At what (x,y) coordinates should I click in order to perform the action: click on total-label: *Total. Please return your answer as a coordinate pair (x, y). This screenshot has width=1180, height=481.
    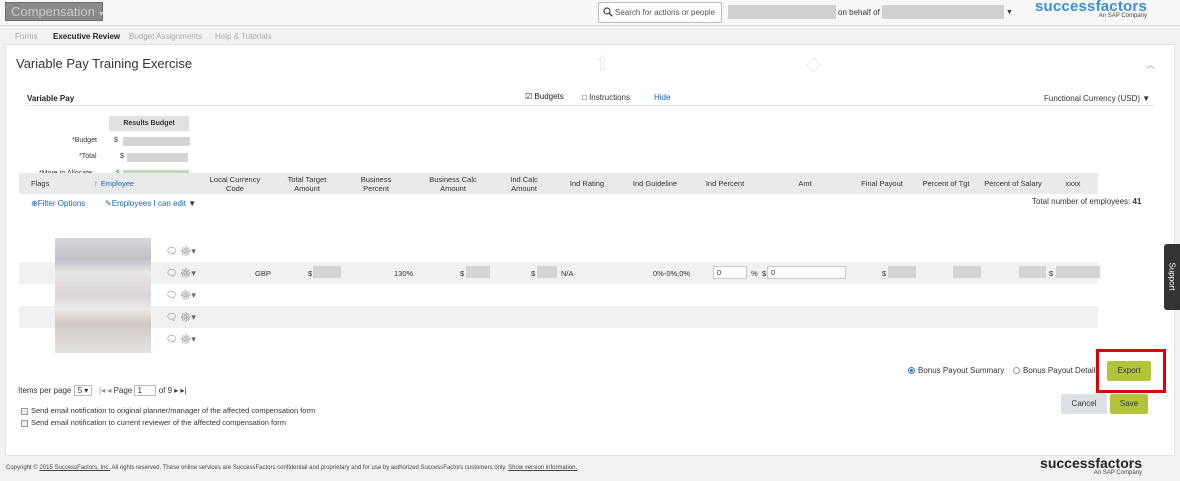
    Looking at the image, I should click on (88, 156).